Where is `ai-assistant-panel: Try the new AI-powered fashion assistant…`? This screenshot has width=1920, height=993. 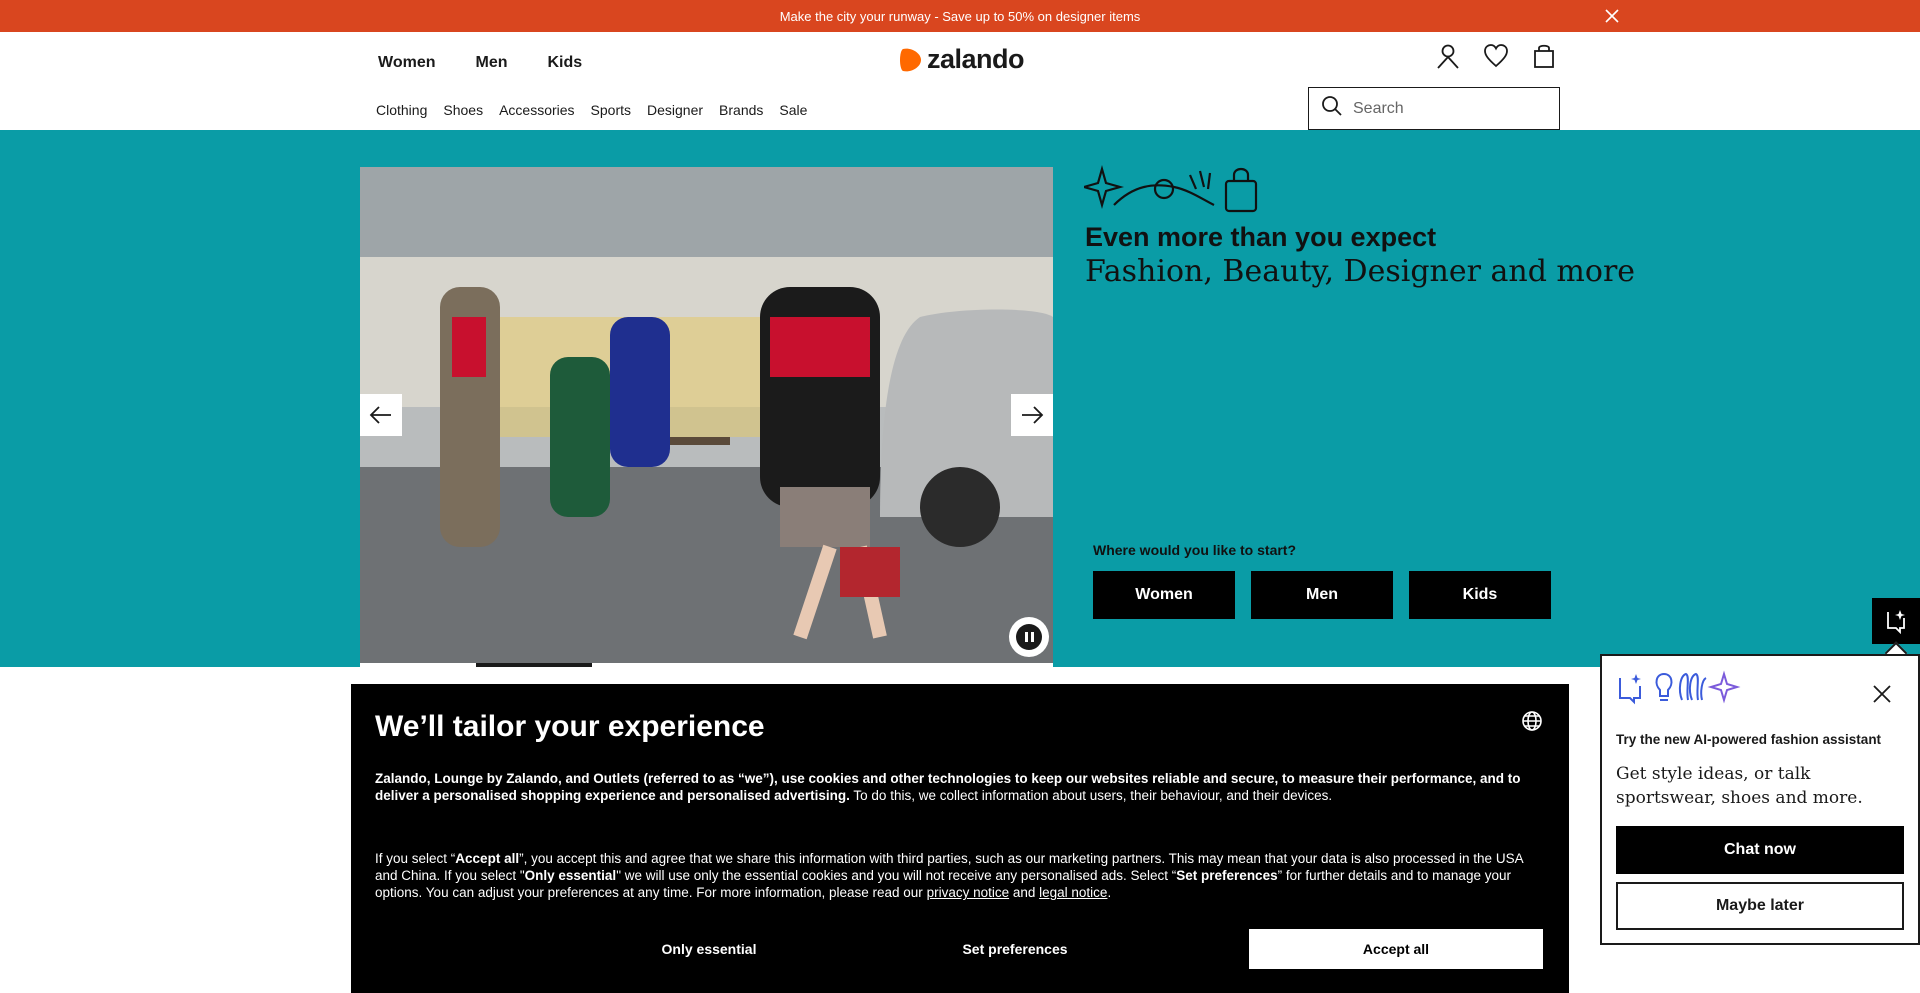 ai-assistant-panel: Try the new AI-powered fashion assistant… is located at coordinates (1760, 799).